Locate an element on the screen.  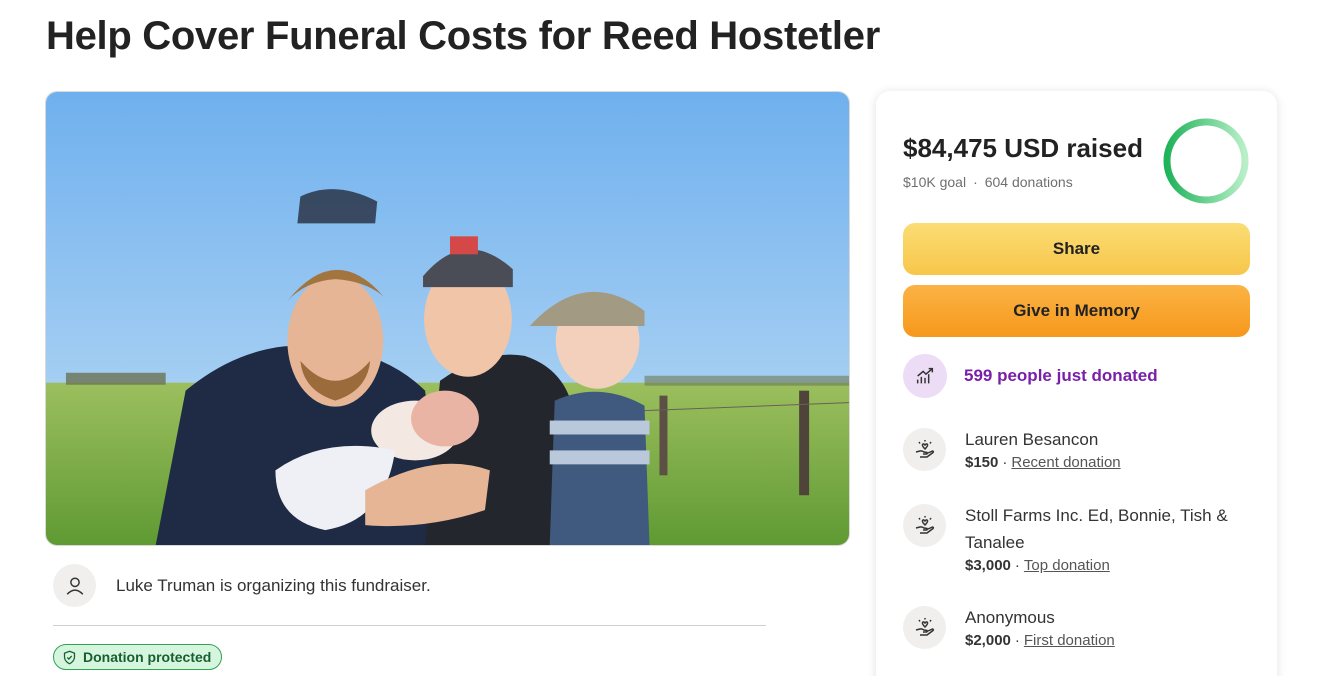
share-button: Share is located at coordinates (1076, 249).